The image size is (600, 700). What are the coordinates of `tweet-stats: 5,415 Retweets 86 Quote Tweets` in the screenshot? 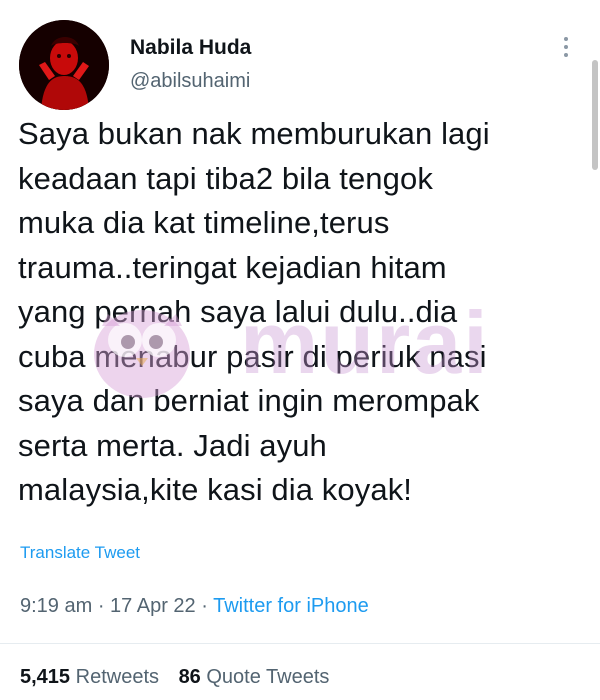 It's located at (181, 677).